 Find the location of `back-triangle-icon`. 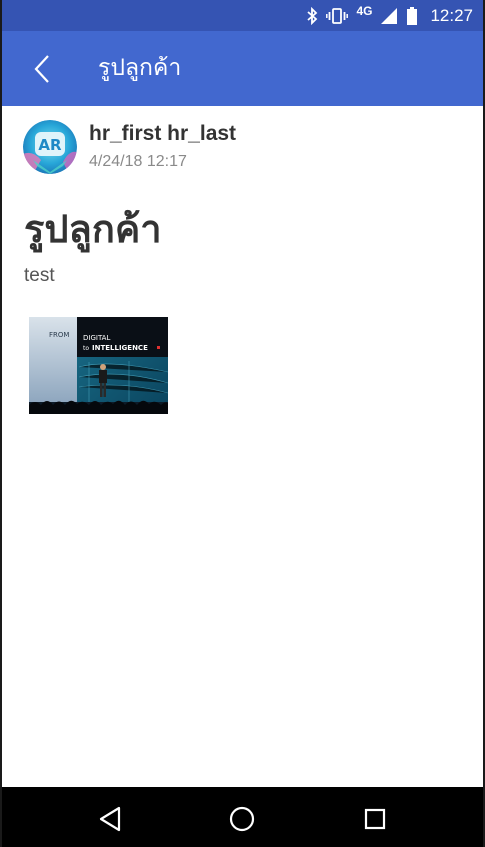

back-triangle-icon is located at coordinates (110, 819).